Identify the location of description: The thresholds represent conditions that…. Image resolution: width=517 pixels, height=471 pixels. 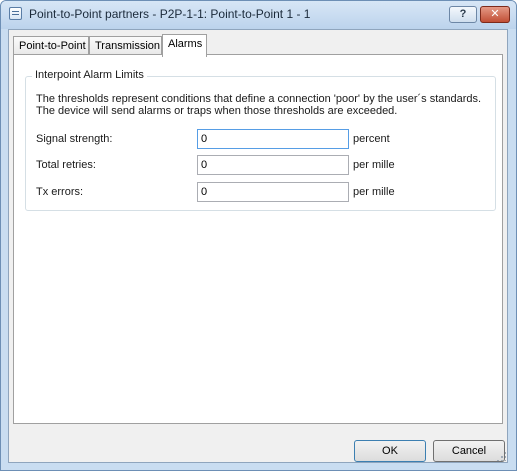
(263, 105).